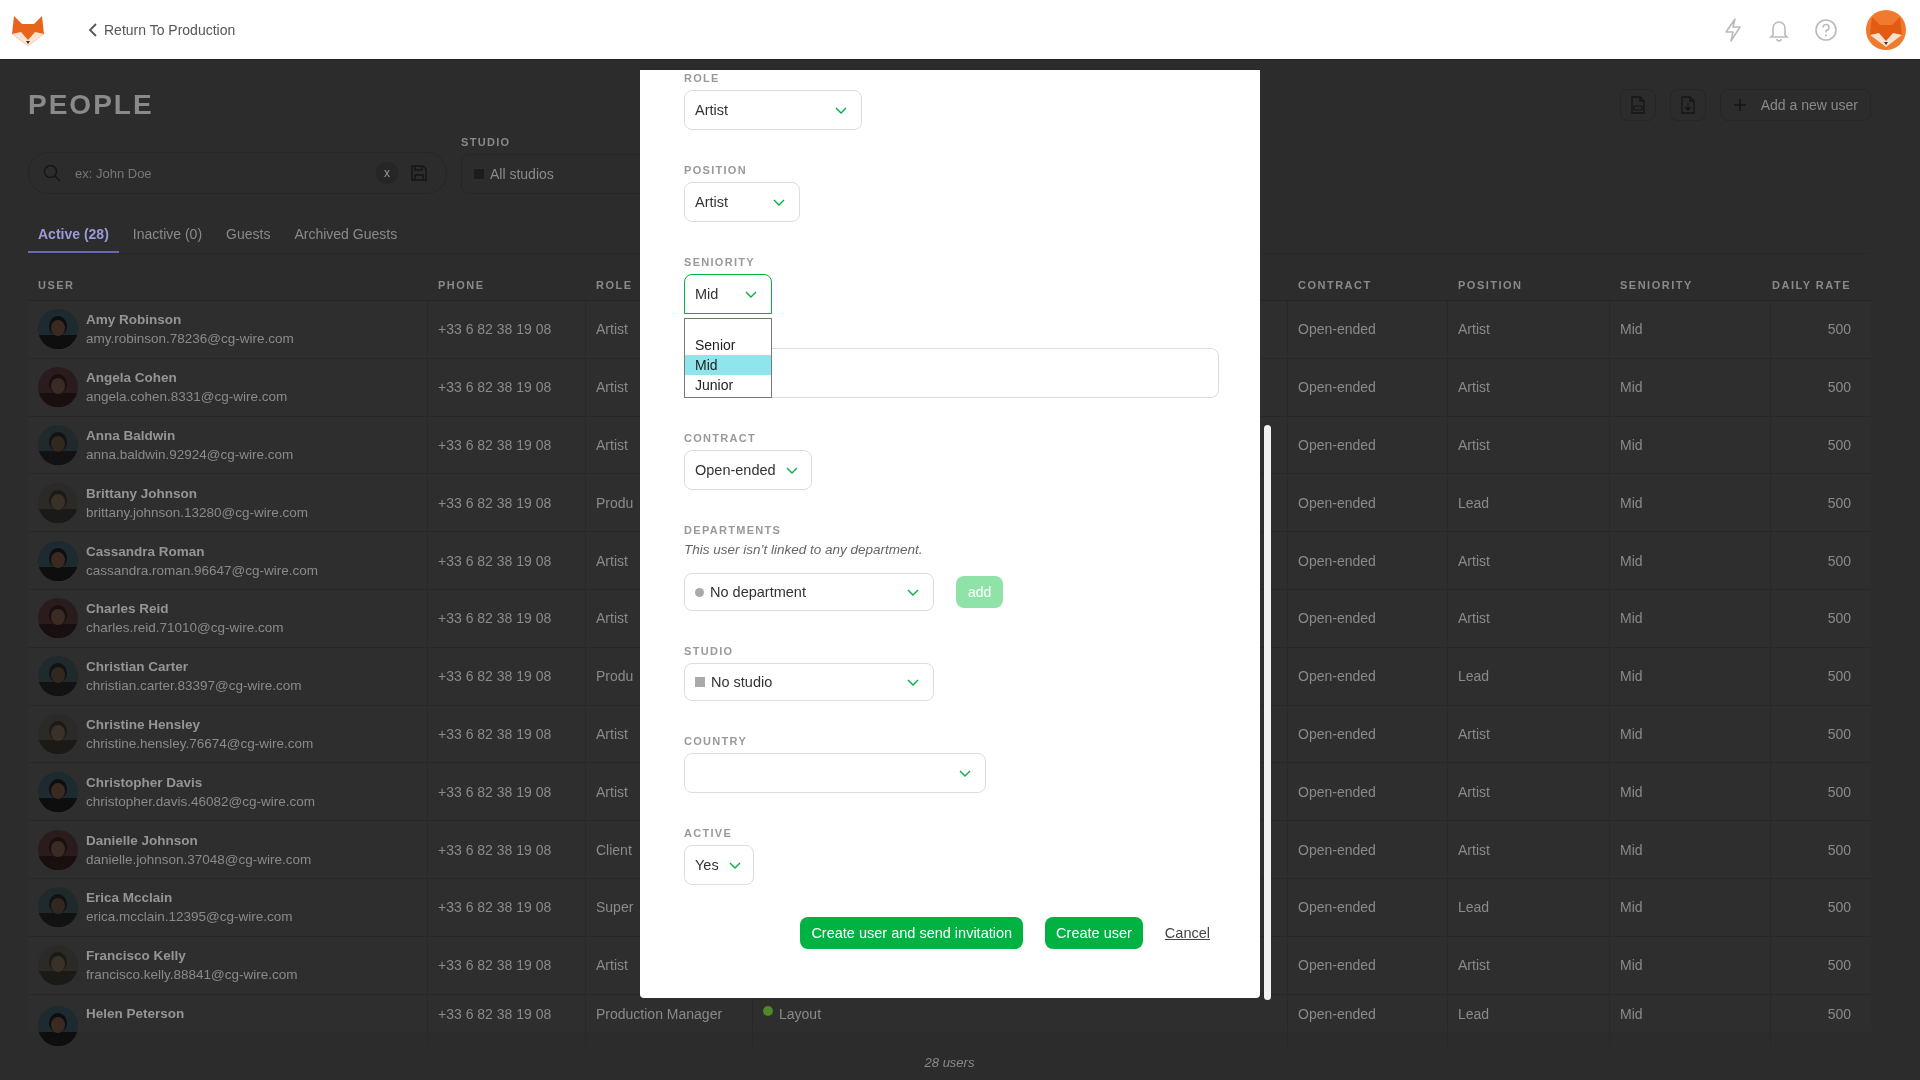 The height and width of the screenshot is (1080, 1920). What do you see at coordinates (190, 454) in the screenshot?
I see `user-email: anna.baldwin.92924@cg-wire.com` at bounding box center [190, 454].